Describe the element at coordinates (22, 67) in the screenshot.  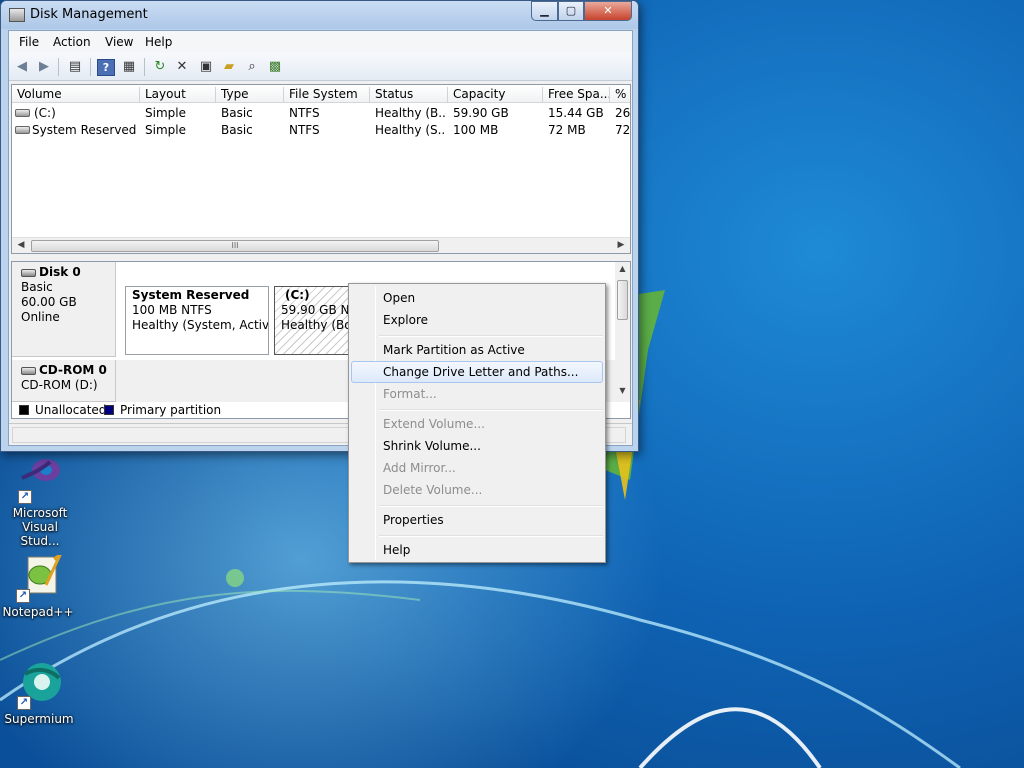
I see `back-icon: ◀` at that location.